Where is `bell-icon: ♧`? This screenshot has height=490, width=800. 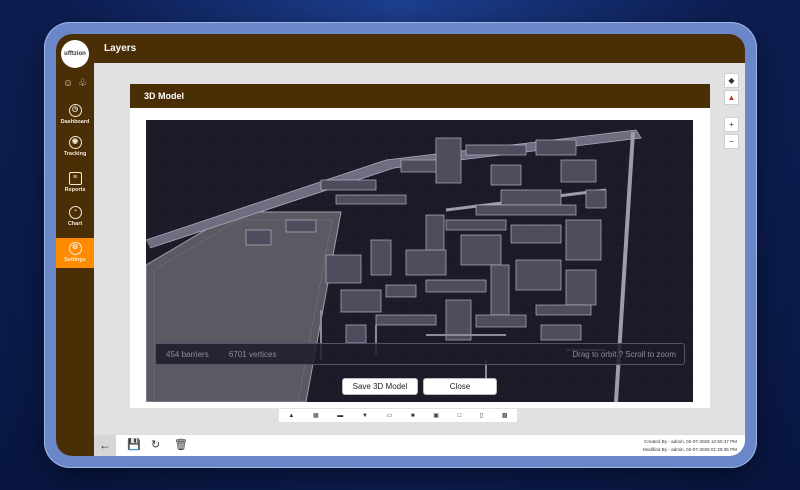
bell-icon: ♧ is located at coordinates (82, 83).